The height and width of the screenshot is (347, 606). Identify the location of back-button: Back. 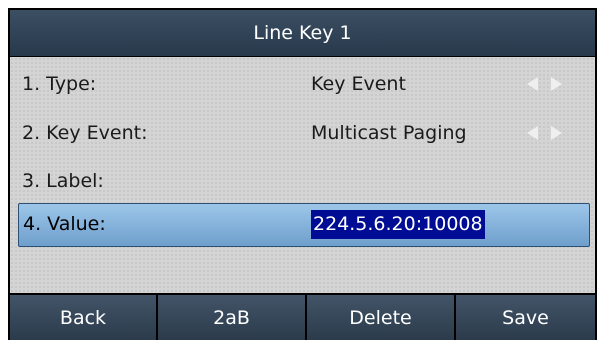
(83, 317).